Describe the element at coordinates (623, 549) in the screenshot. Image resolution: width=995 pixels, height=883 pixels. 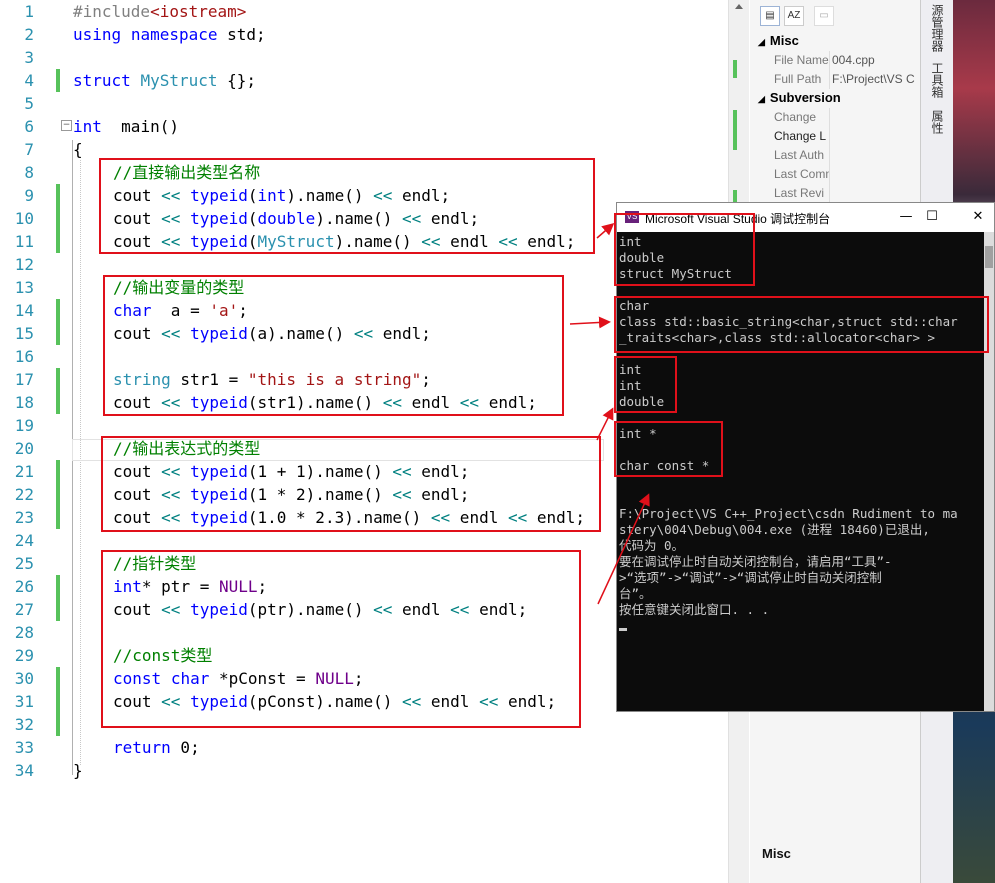
I see `arrow-pointer-to-output` at that location.